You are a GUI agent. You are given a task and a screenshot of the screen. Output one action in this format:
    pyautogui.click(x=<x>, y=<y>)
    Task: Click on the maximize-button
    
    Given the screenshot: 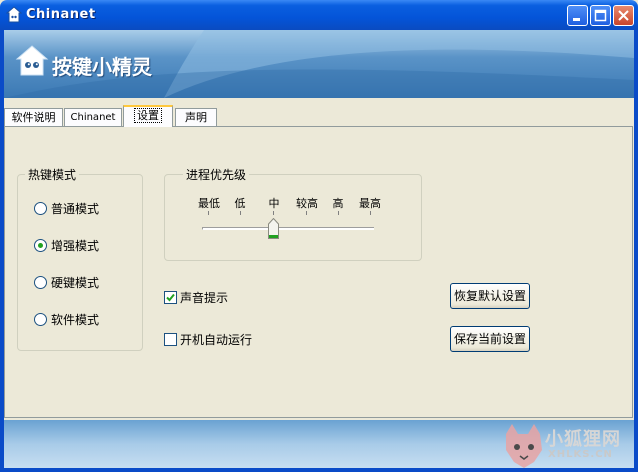 What is the action you would take?
    pyautogui.click(x=600, y=15)
    